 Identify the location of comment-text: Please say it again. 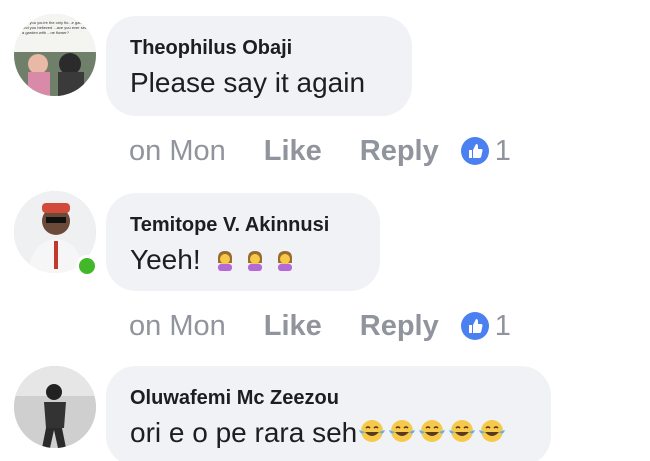
(248, 82).